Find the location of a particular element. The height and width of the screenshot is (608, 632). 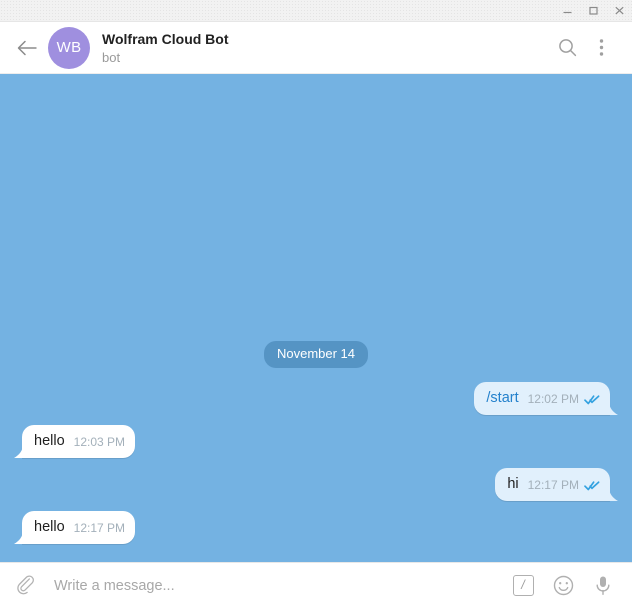

message-row: hi 12:17 PM is located at coordinates (316, 484).